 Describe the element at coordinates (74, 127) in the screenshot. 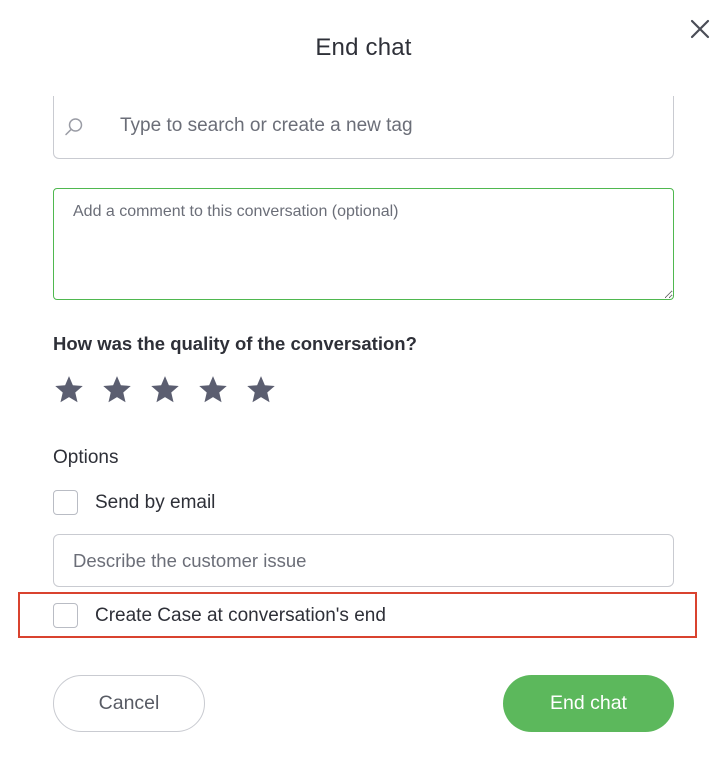

I see `search-icon` at that location.